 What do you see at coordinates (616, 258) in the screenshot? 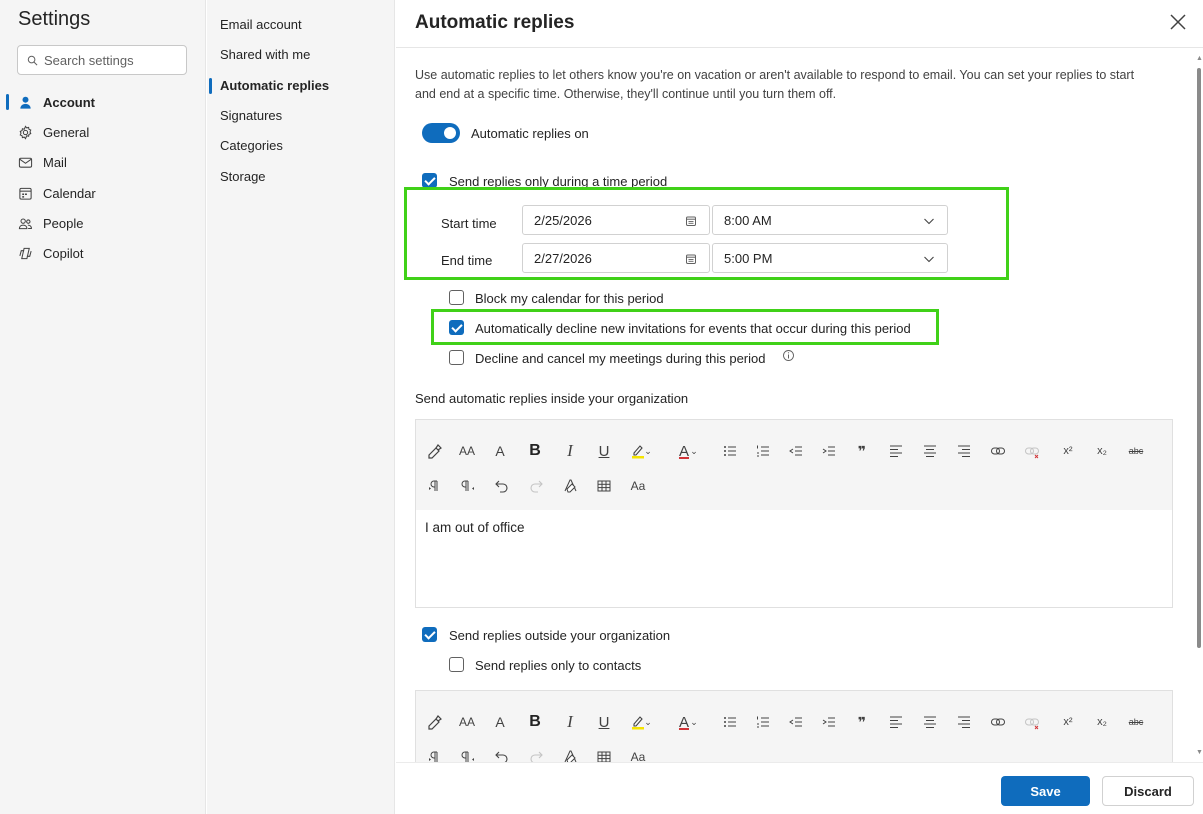
I see `end-date-field: 2/27/2026` at bounding box center [616, 258].